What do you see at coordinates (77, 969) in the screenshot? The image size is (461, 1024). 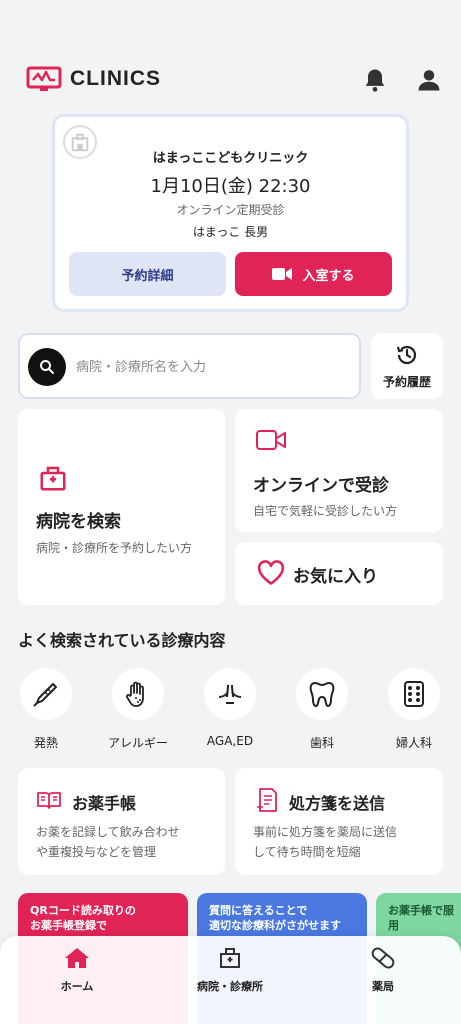 I see `tab-home: ホーム` at bounding box center [77, 969].